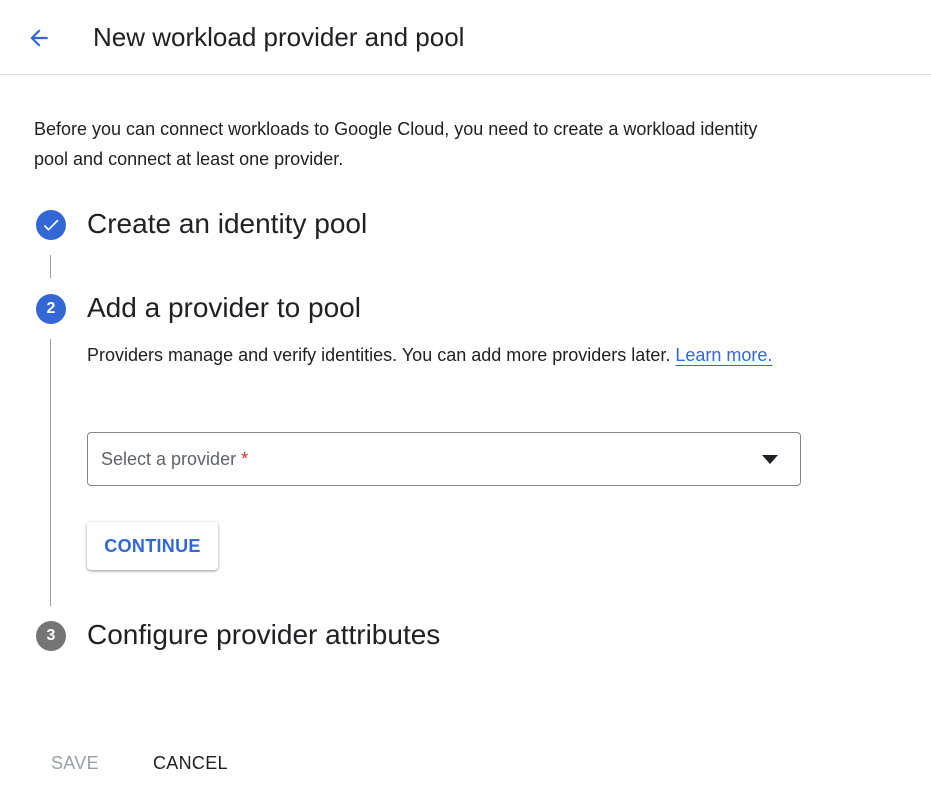 This screenshot has width=931, height=792. Describe the element at coordinates (152, 546) in the screenshot. I see `continue-button: CONTINUE` at that location.